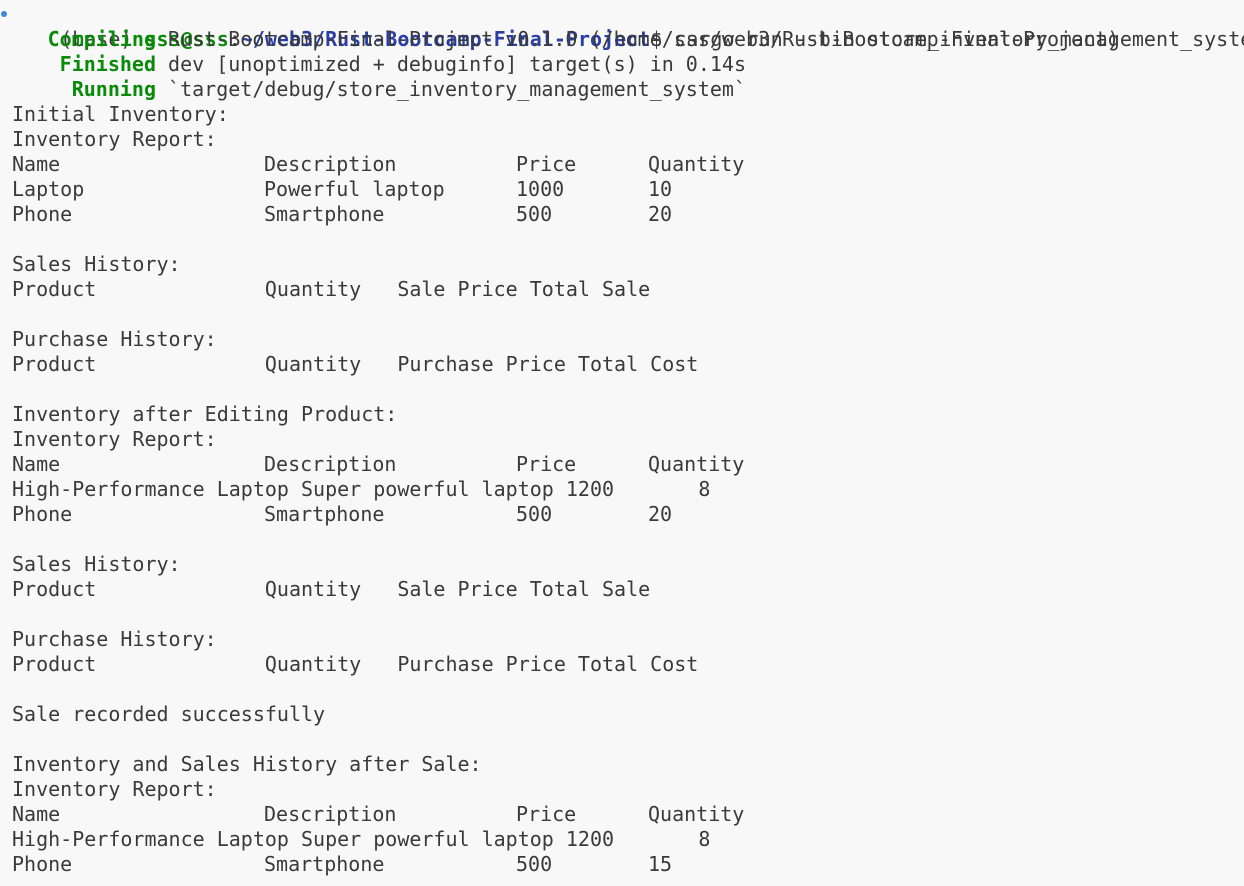 This screenshot has width=1244, height=886. Describe the element at coordinates (113, 89) in the screenshot. I see `cargo-status-running: Running` at that location.